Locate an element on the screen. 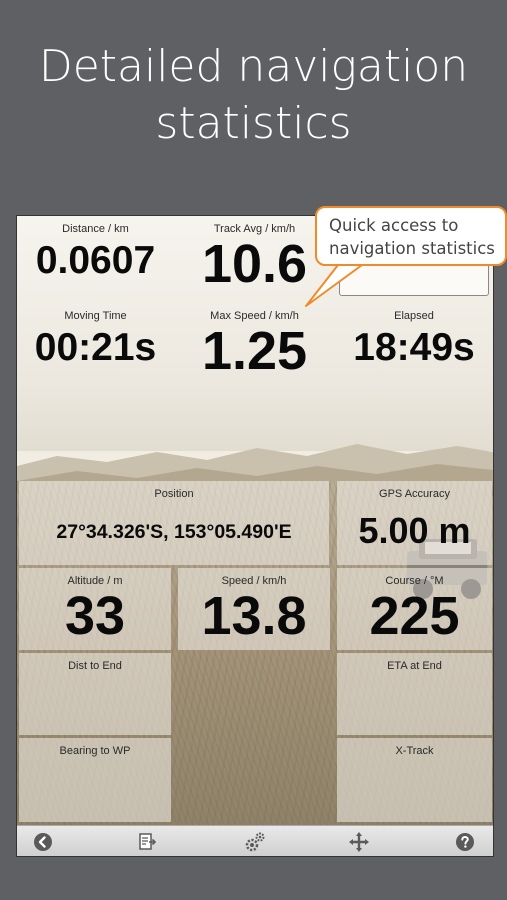  settings-gears-icon is located at coordinates (255, 842).